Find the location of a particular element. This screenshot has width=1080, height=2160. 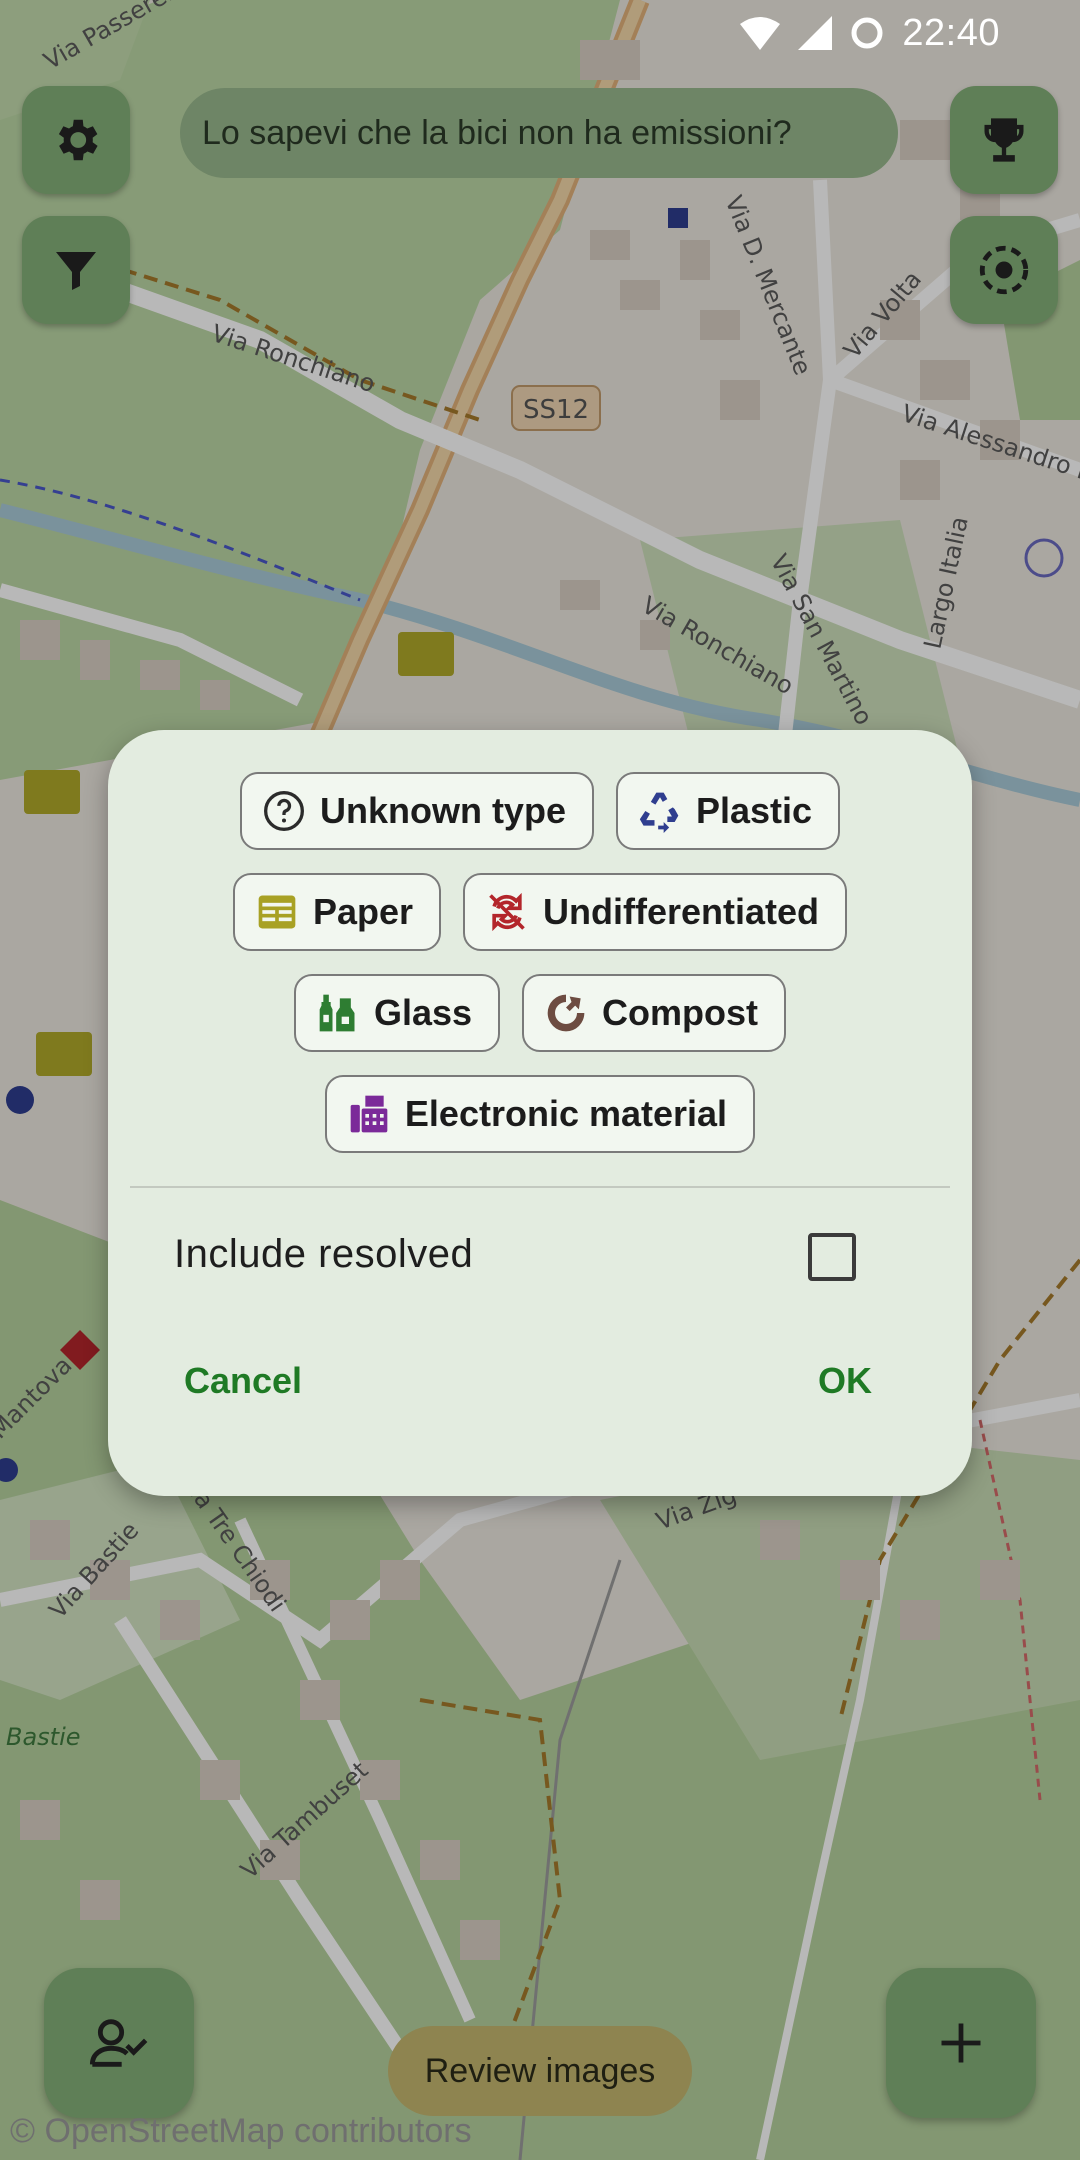

paper-icon is located at coordinates (277, 912).